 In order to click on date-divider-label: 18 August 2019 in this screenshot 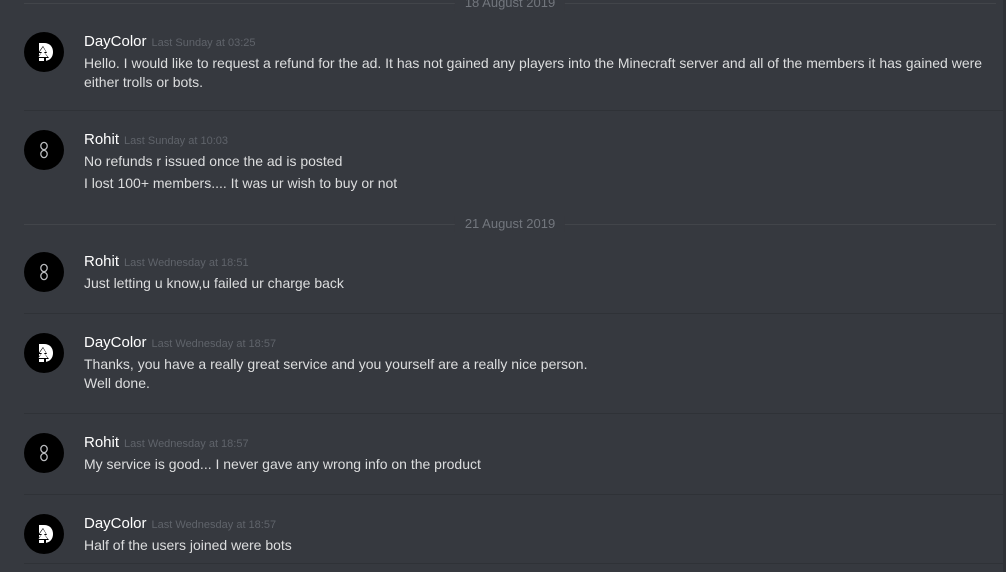, I will do `click(510, 5)`.